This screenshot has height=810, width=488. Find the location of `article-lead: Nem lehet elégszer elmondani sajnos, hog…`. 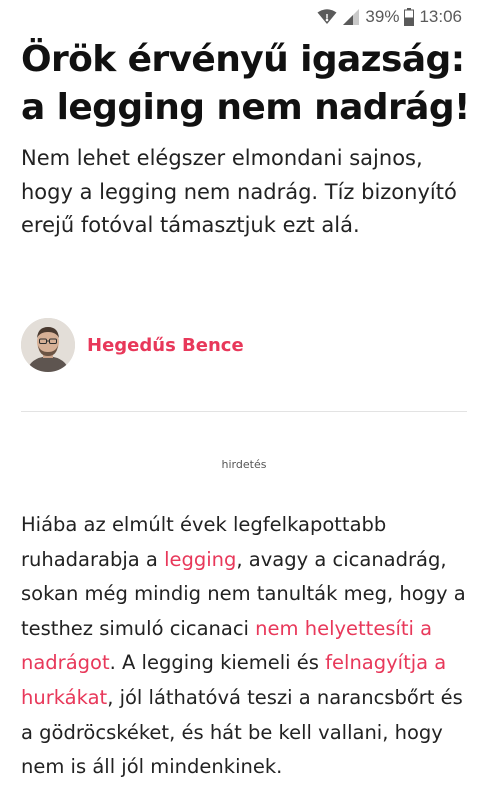

article-lead: Nem lehet elégszer elmondani sajnos, hog… is located at coordinates (239, 191).